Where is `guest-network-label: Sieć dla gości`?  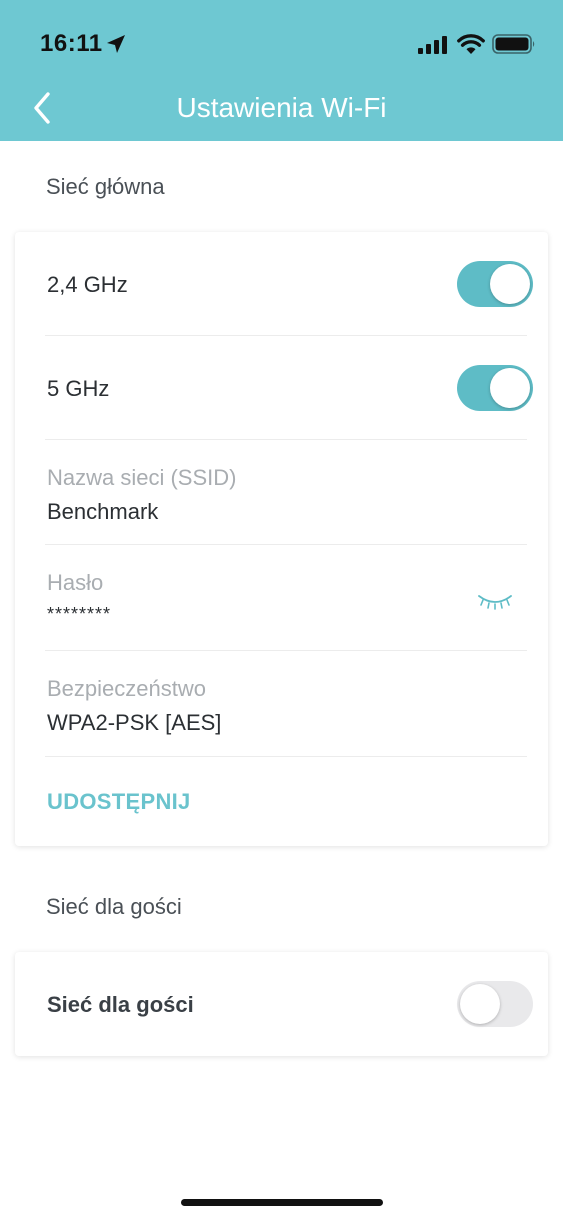 guest-network-label: Sieć dla gości is located at coordinates (120, 1004).